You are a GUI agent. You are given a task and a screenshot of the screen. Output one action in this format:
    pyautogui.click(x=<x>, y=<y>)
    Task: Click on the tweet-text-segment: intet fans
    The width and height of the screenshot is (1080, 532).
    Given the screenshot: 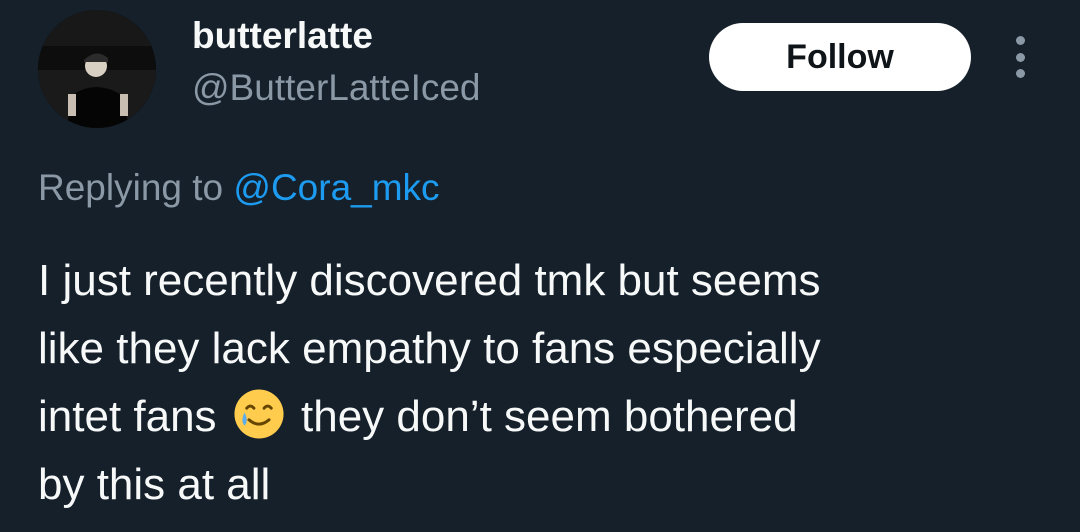 What is the action you would take?
    pyautogui.click(x=133, y=416)
    